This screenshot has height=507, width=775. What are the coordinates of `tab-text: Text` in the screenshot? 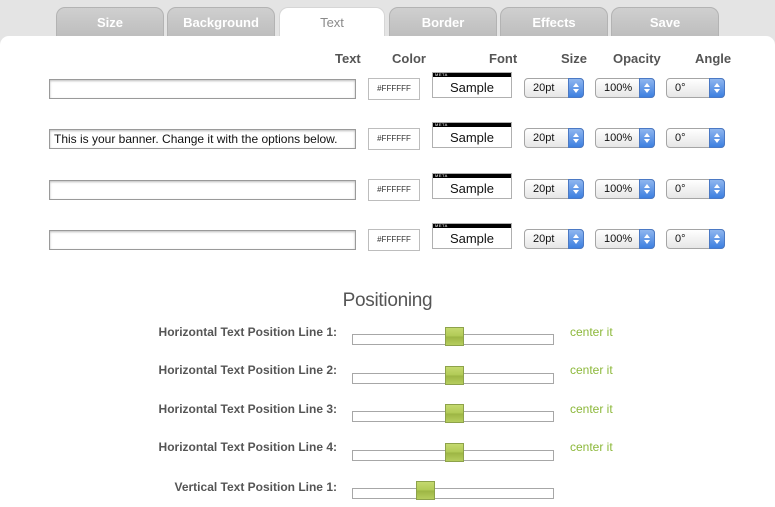 It's located at (332, 23).